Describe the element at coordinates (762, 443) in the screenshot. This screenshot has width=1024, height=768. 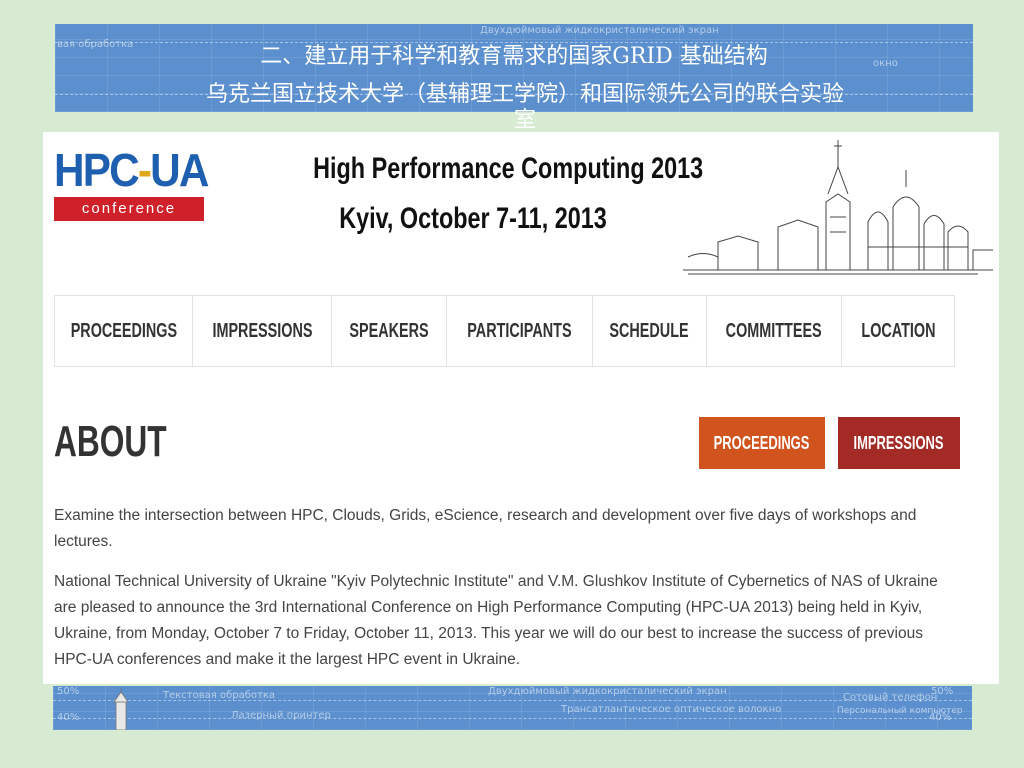
I see `proceedings-button: PROCEEDINGS` at that location.